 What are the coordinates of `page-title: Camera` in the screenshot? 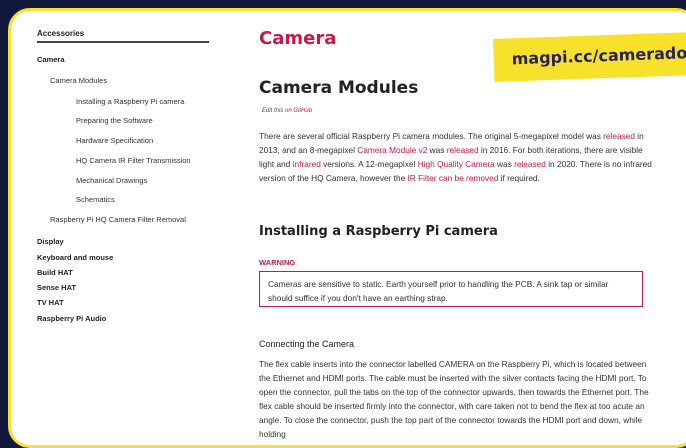 It's located at (298, 38).